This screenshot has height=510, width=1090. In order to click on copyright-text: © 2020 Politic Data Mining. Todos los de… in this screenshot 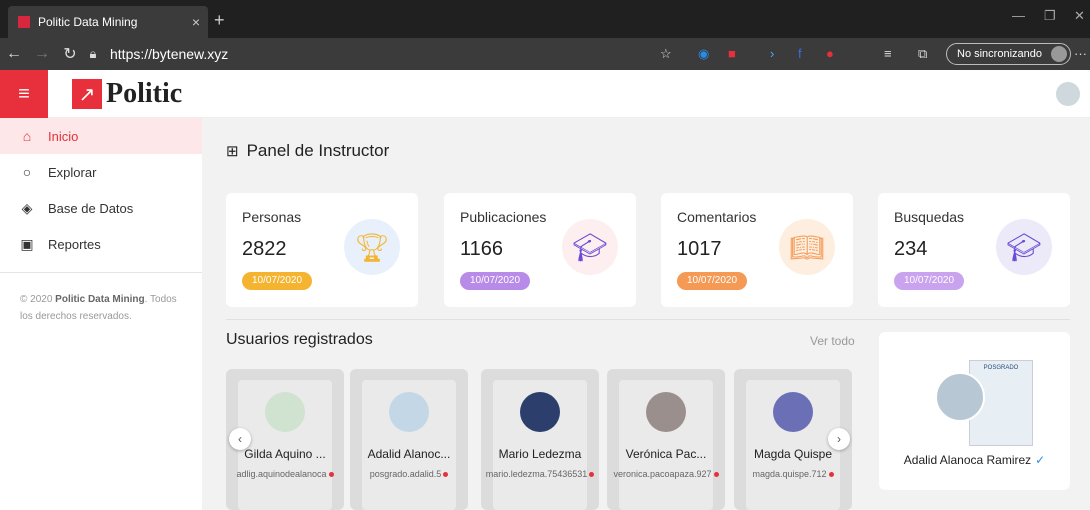, I will do `click(98, 308)`.